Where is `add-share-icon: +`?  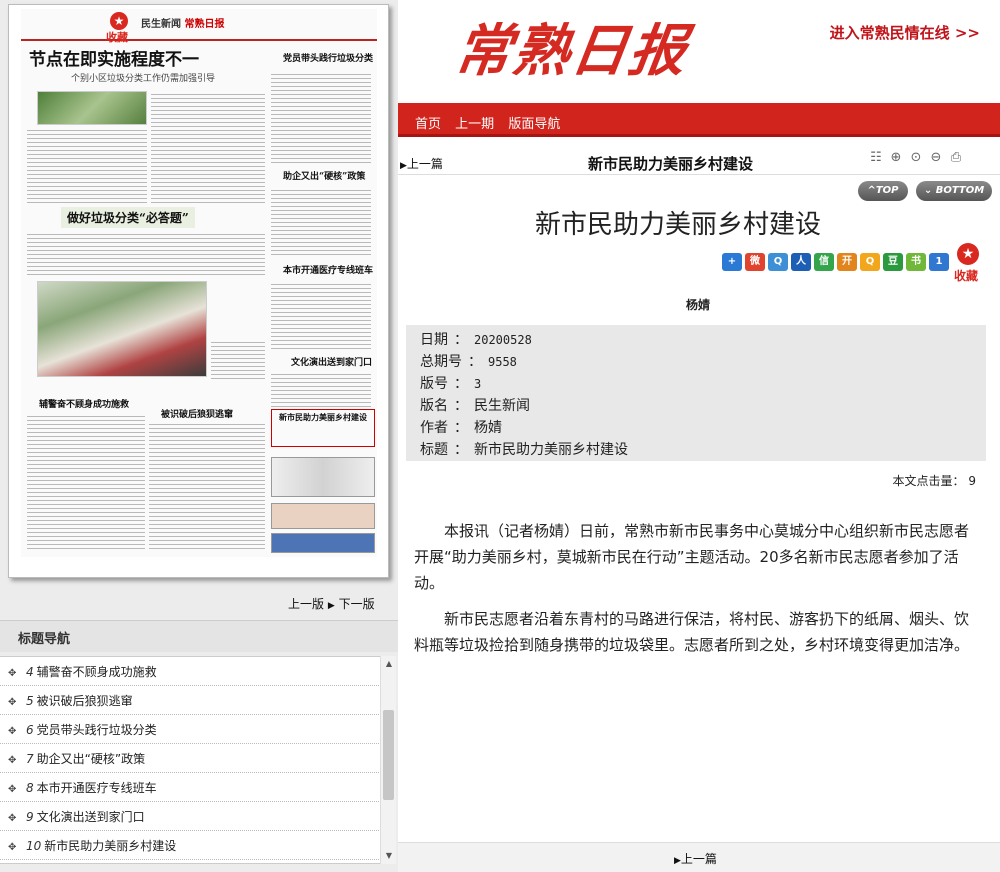 add-share-icon: + is located at coordinates (732, 262).